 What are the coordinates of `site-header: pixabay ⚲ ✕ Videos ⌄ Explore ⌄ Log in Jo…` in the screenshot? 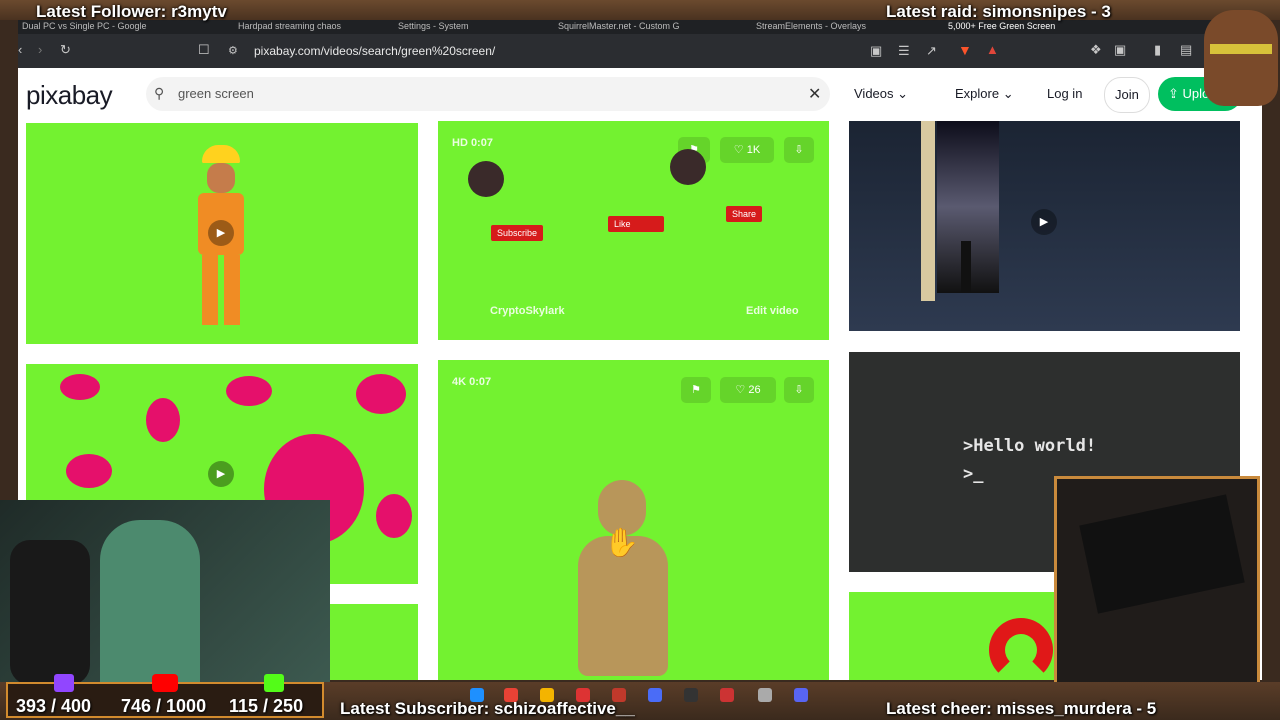 It's located at (640, 94).